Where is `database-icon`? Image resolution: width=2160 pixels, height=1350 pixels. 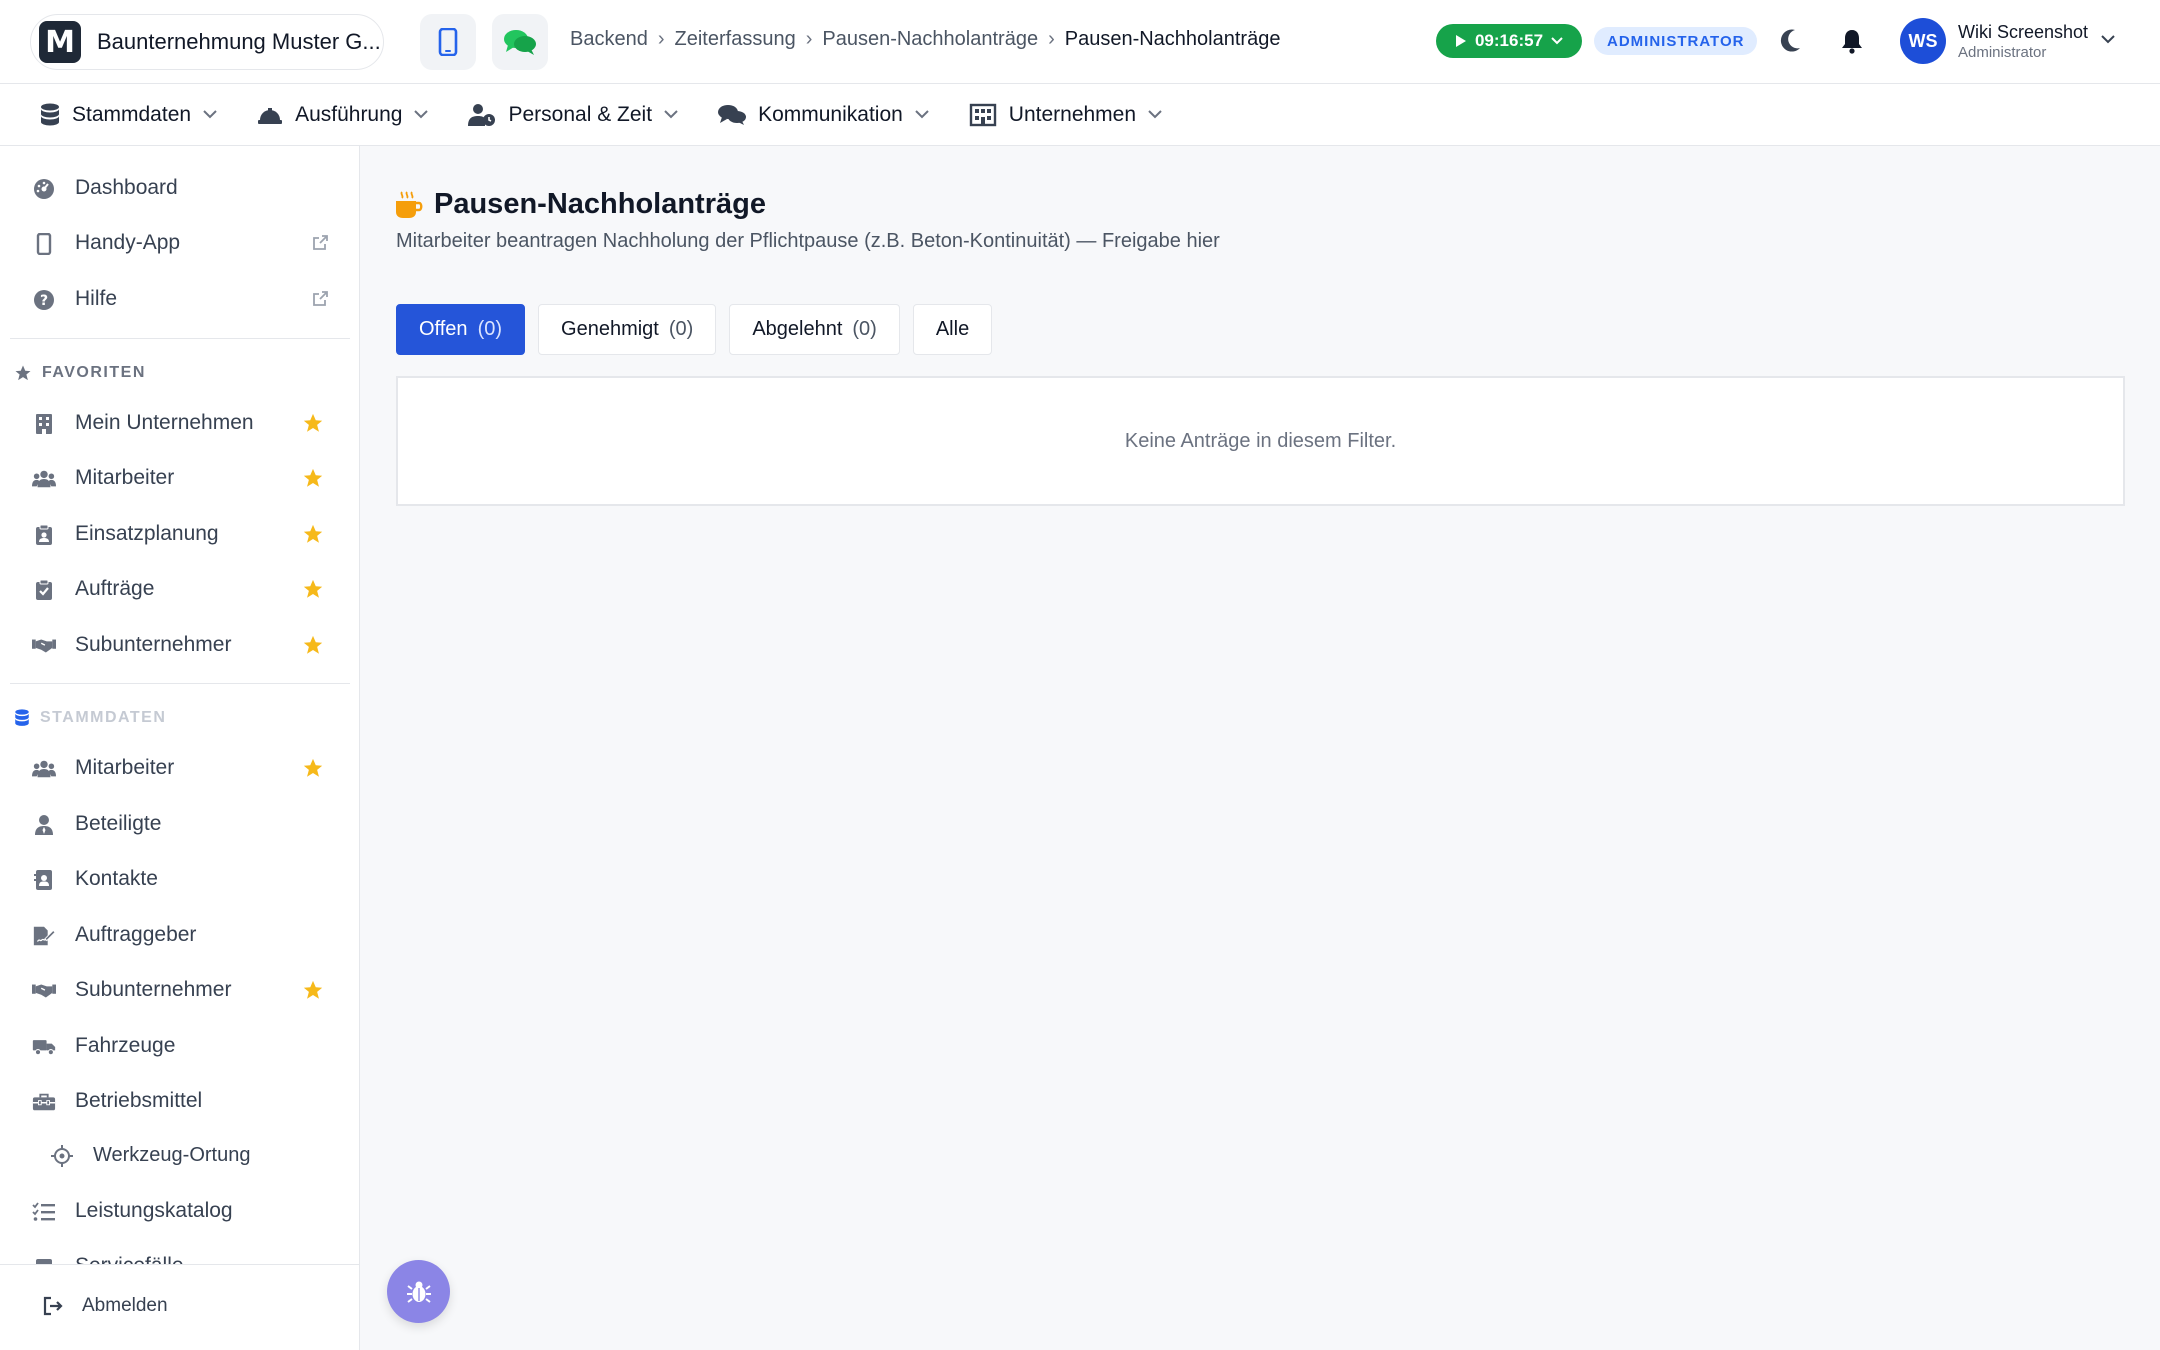 database-icon is located at coordinates (50, 114).